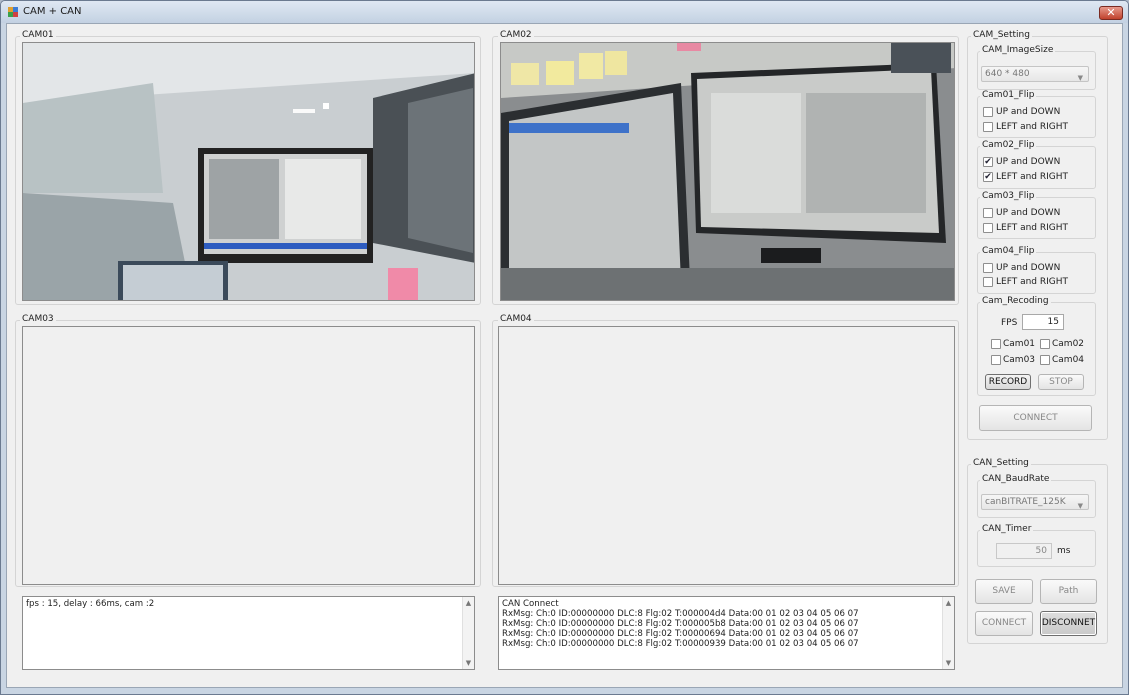 The image size is (1129, 695). I want to click on cam02-updown-checkbox: ✔, so click(988, 162).